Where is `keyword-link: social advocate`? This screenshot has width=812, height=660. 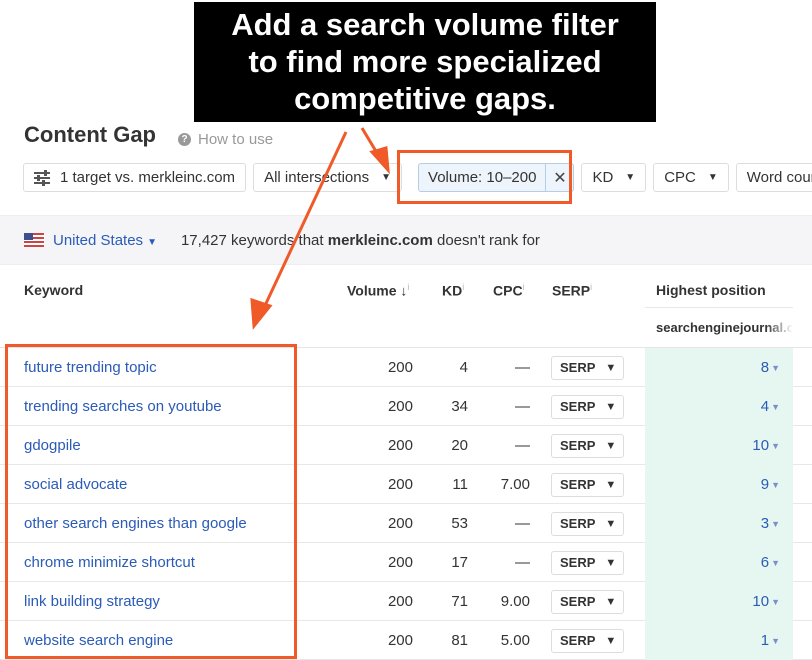
keyword-link: social advocate is located at coordinates (75, 484).